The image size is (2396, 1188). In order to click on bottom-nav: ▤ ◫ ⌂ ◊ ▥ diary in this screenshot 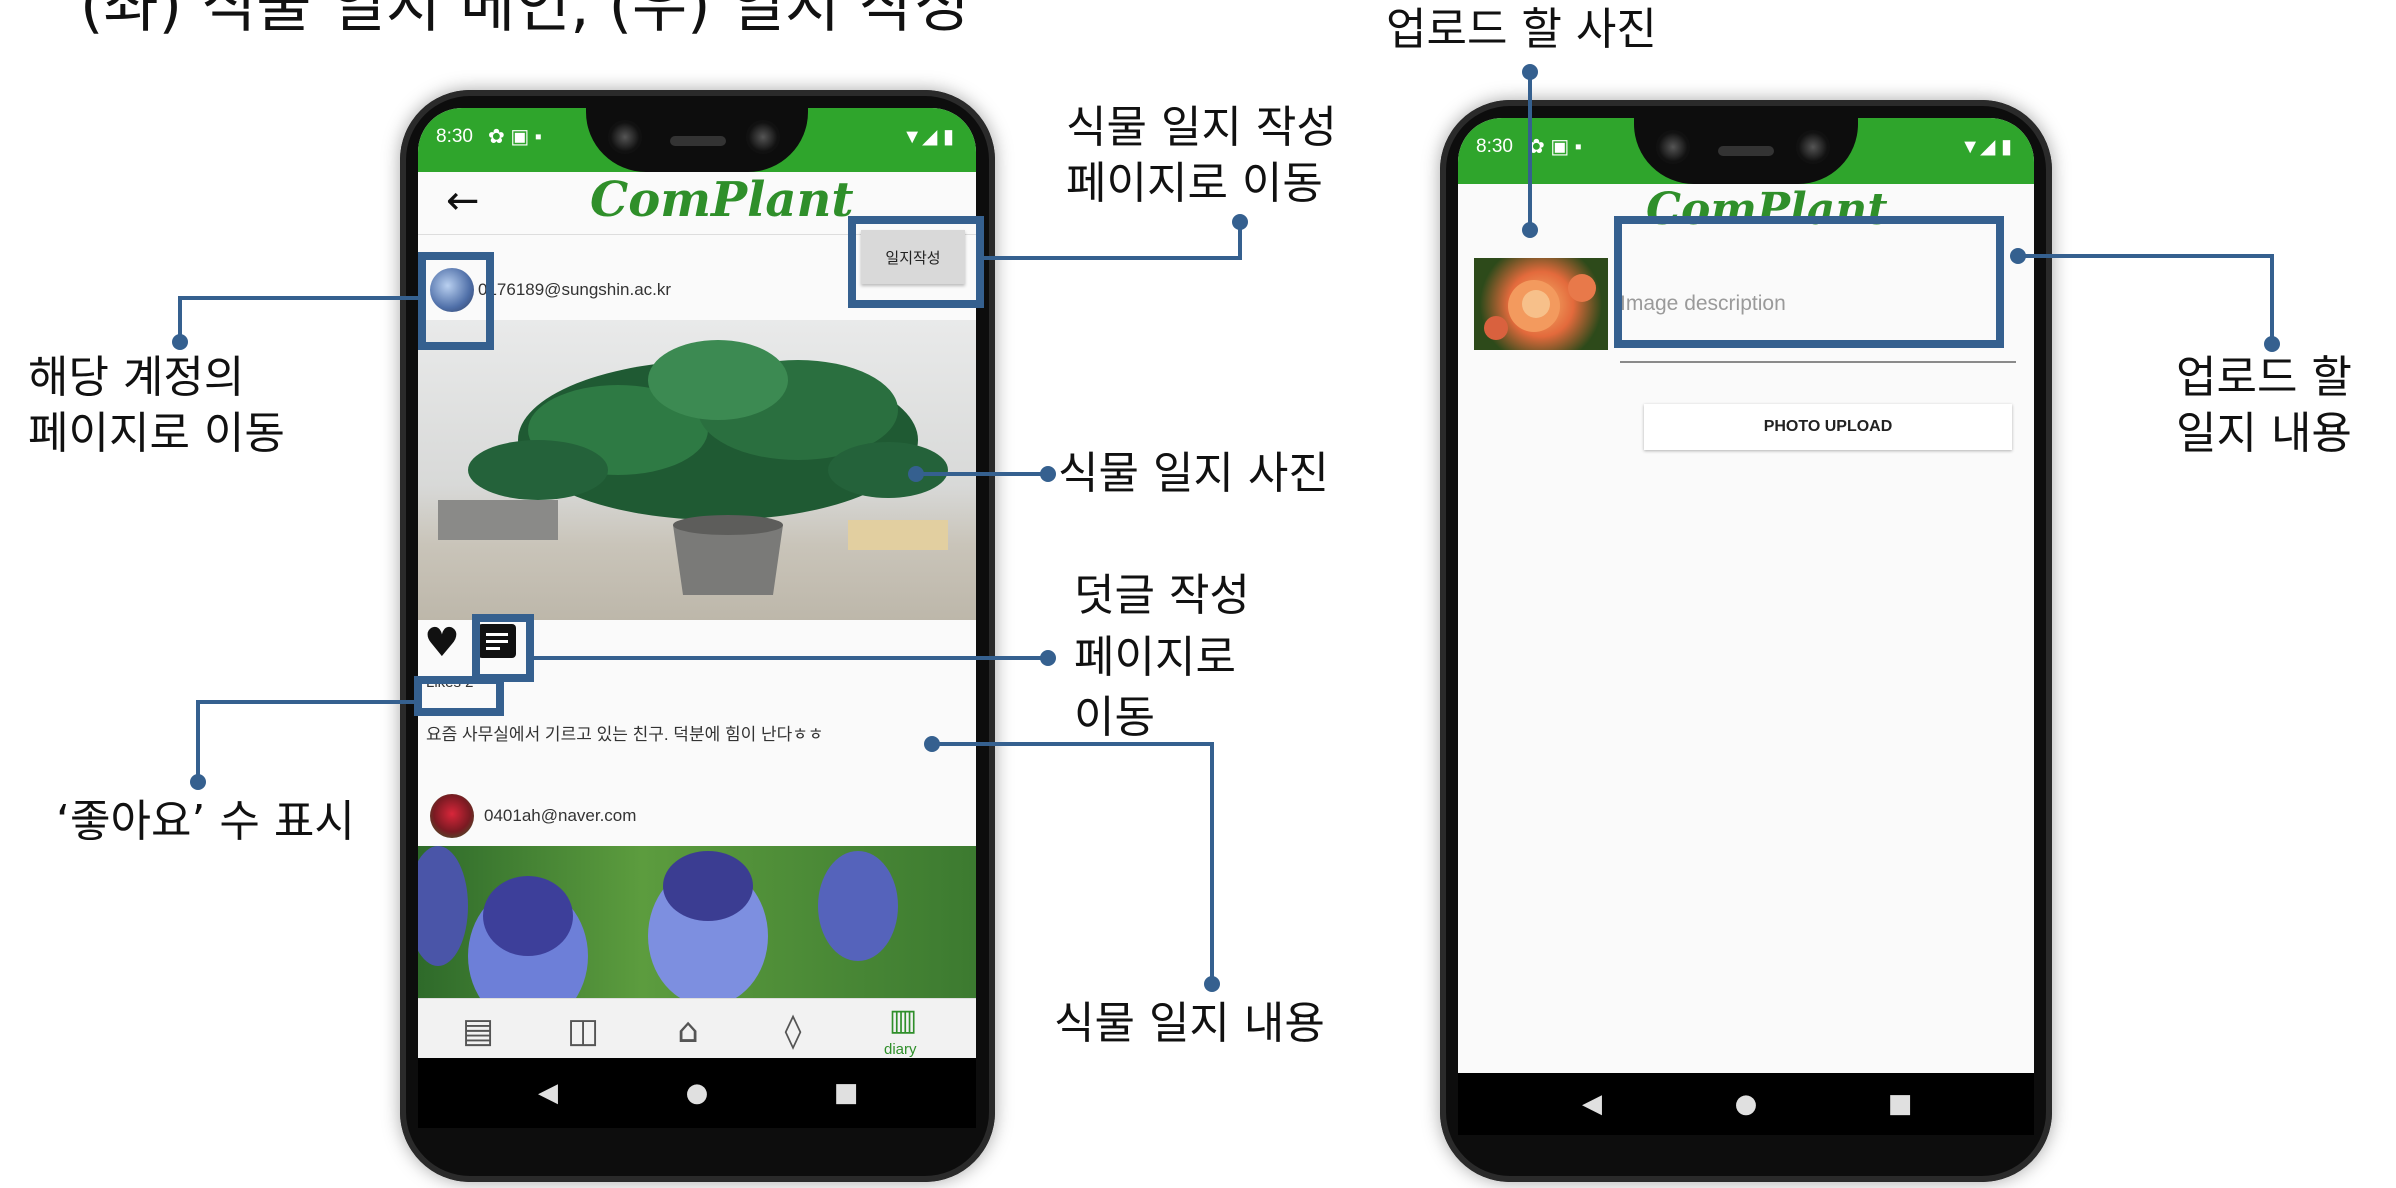, I will do `click(697, 1028)`.